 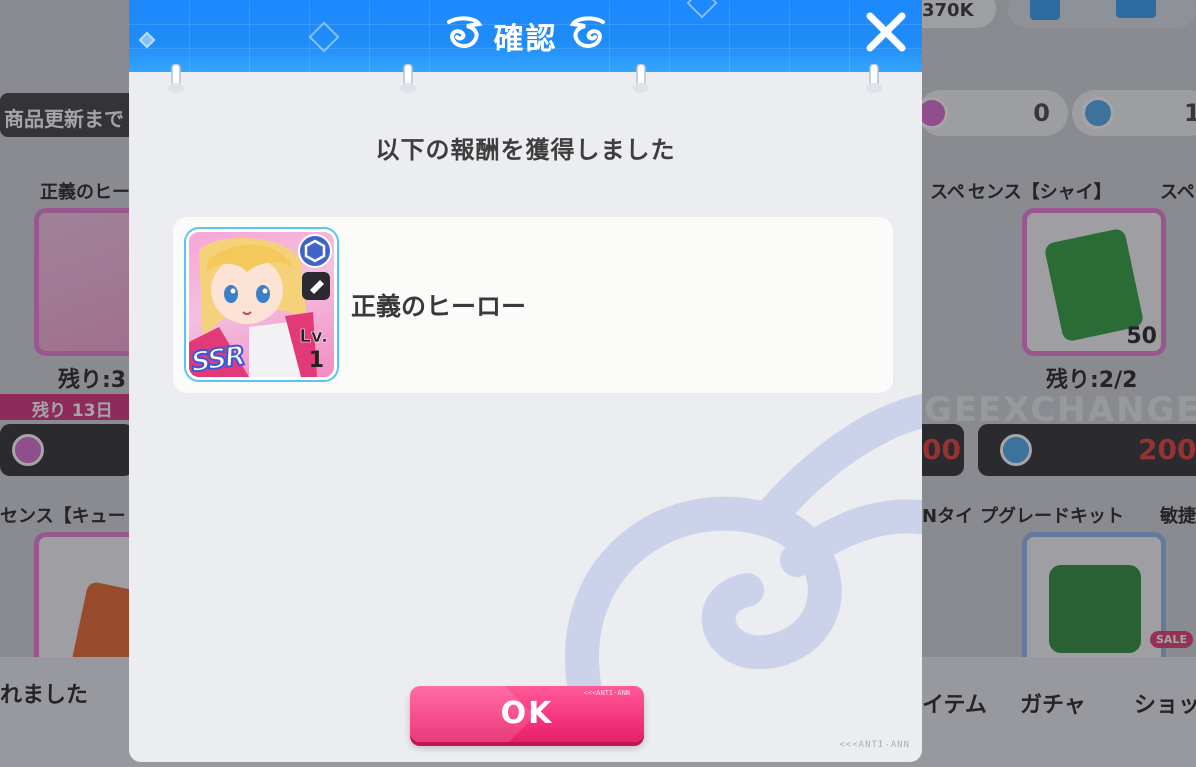 I want to click on brand-mark: <<<ANTI-ANN, so click(x=874, y=745).